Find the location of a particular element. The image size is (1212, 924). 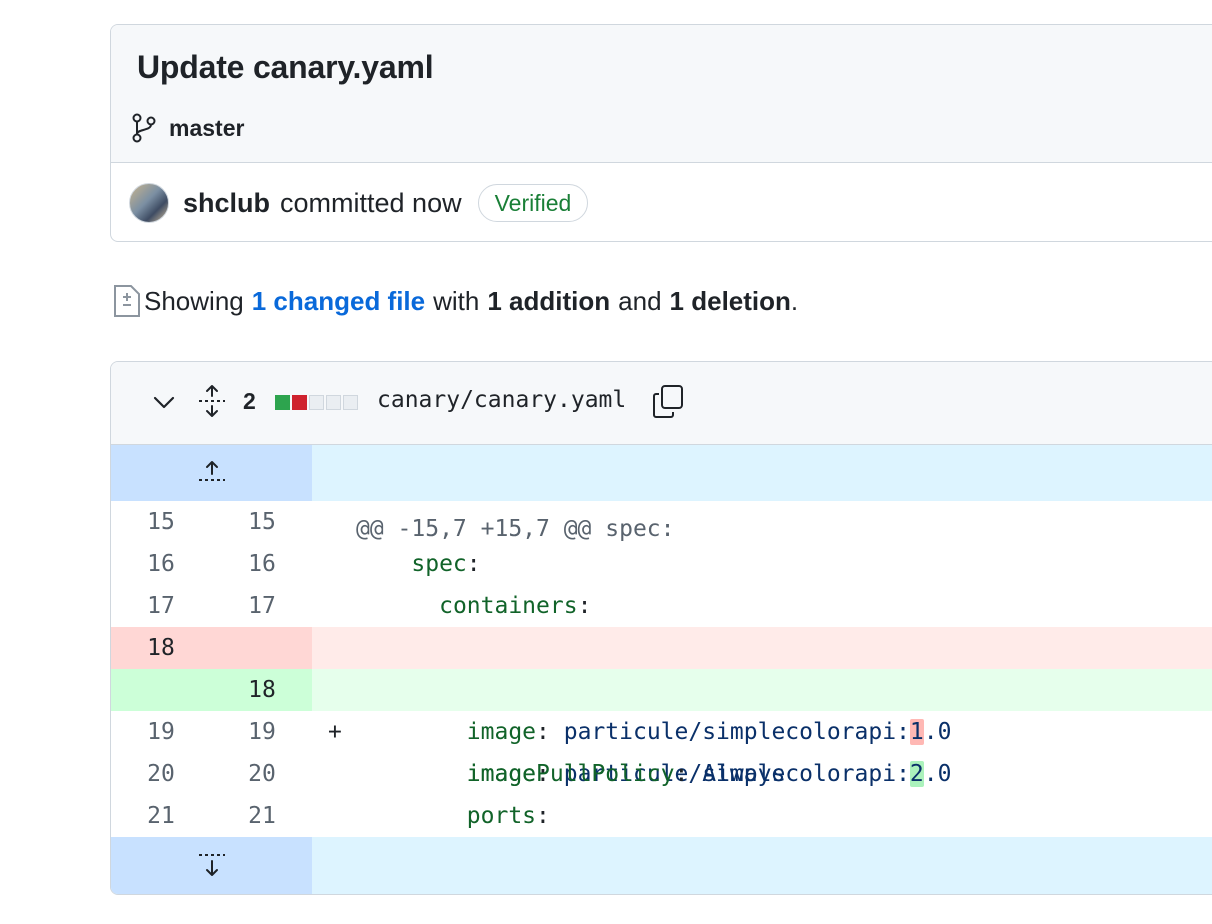

summary-prefix: Showing is located at coordinates (194, 300).